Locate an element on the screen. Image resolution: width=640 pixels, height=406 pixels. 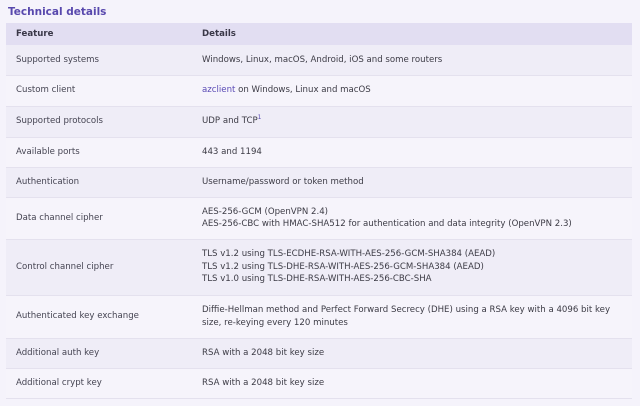
details-line: Username/password or token method is located at coordinates (283, 181).